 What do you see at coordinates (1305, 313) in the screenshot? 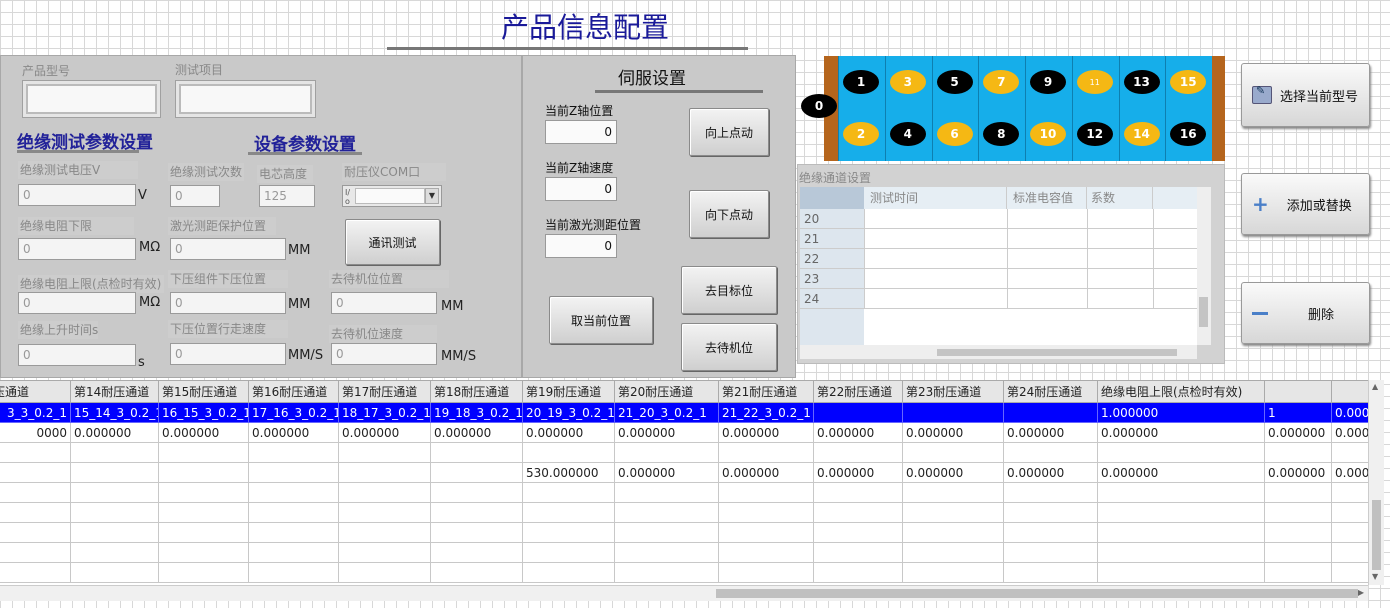
I see `delete-button: 删除` at bounding box center [1305, 313].